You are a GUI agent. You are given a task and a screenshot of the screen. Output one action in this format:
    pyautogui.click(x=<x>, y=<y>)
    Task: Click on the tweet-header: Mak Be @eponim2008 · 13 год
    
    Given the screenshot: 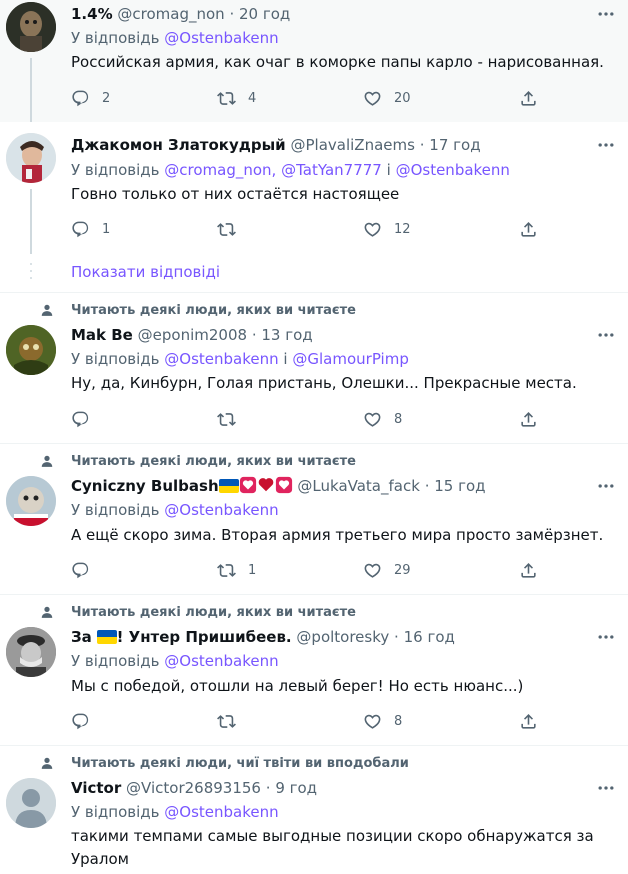 What is the action you would take?
    pyautogui.click(x=192, y=335)
    